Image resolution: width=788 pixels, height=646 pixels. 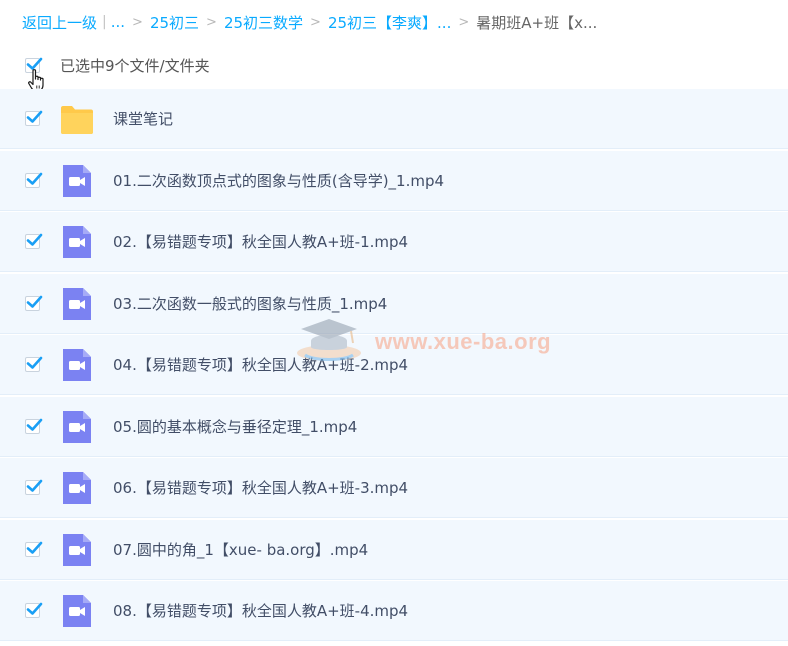 What do you see at coordinates (77, 120) in the screenshot?
I see `folder-icon` at bounding box center [77, 120].